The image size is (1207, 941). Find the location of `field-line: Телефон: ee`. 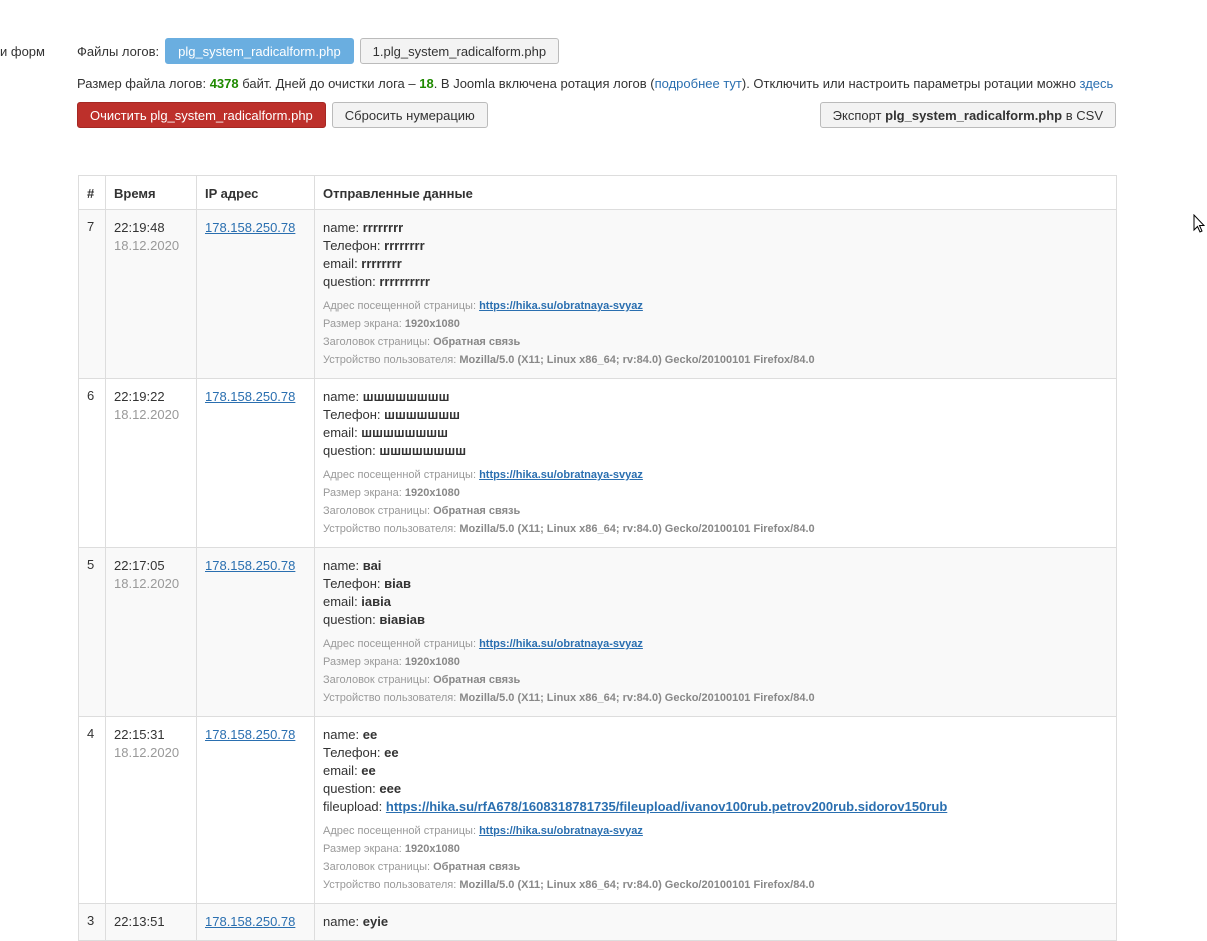

field-line: Телефон: ee is located at coordinates (715, 753).